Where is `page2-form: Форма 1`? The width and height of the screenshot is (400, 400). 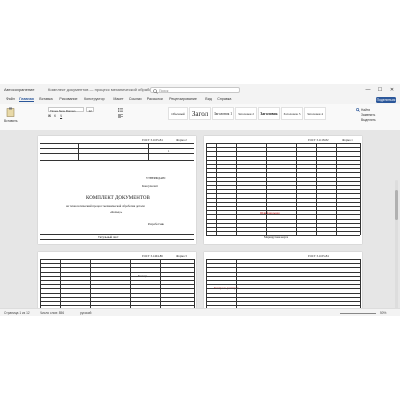
page2-form: Форма 1 is located at coordinates (347, 140).